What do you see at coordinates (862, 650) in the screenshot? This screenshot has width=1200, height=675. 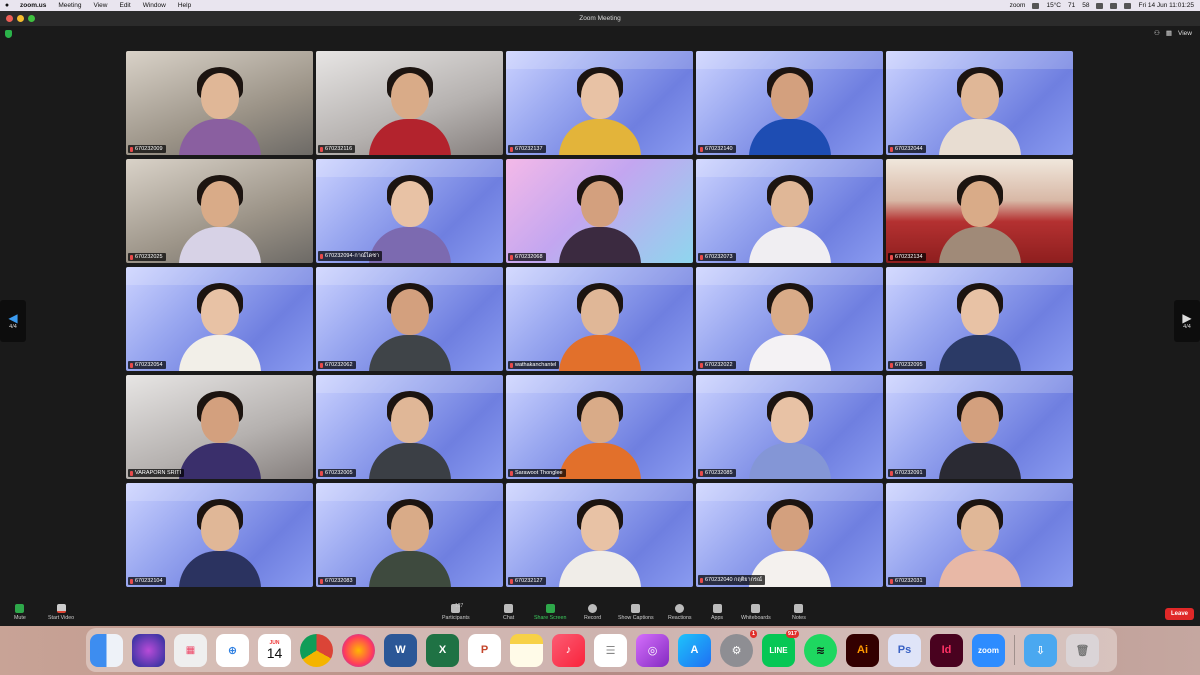 I see `illustrator-icon: Ai` at bounding box center [862, 650].